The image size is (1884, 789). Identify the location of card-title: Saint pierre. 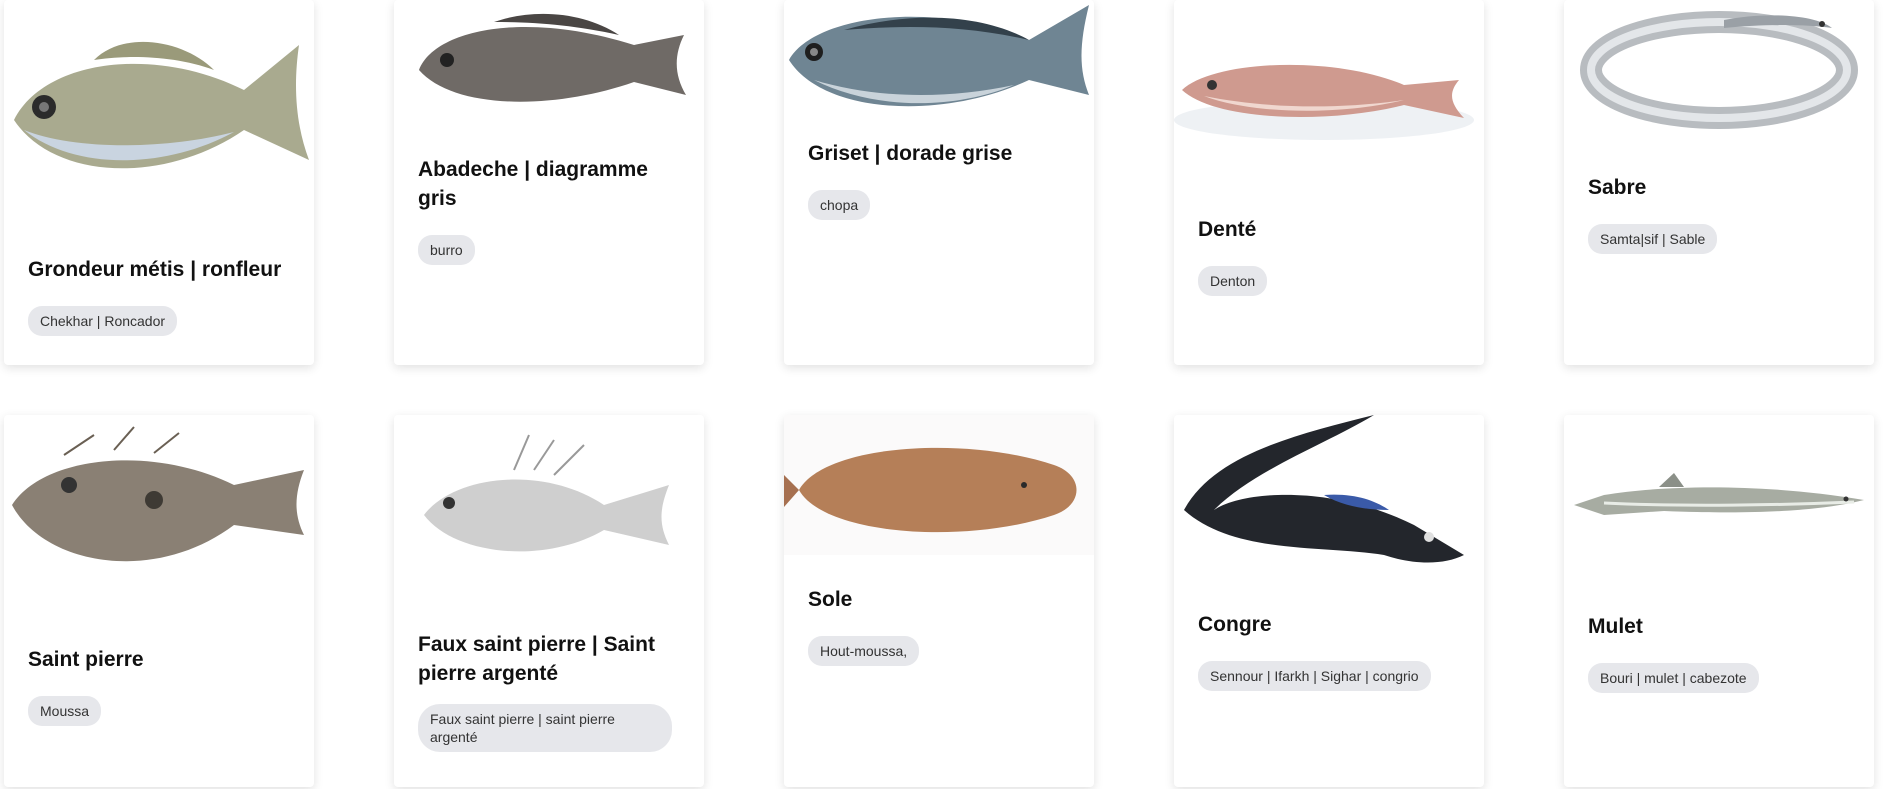
(86, 659).